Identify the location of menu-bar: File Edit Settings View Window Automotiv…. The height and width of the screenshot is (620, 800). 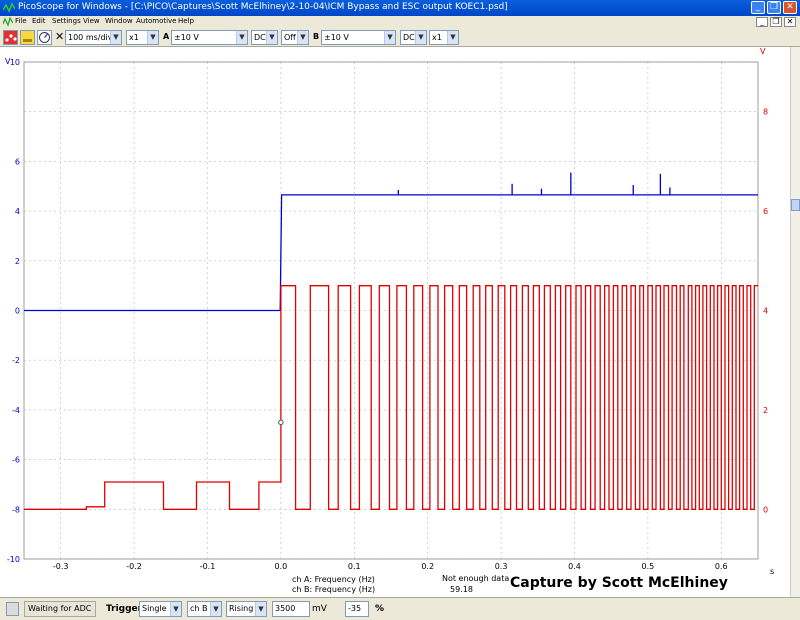
(400, 22).